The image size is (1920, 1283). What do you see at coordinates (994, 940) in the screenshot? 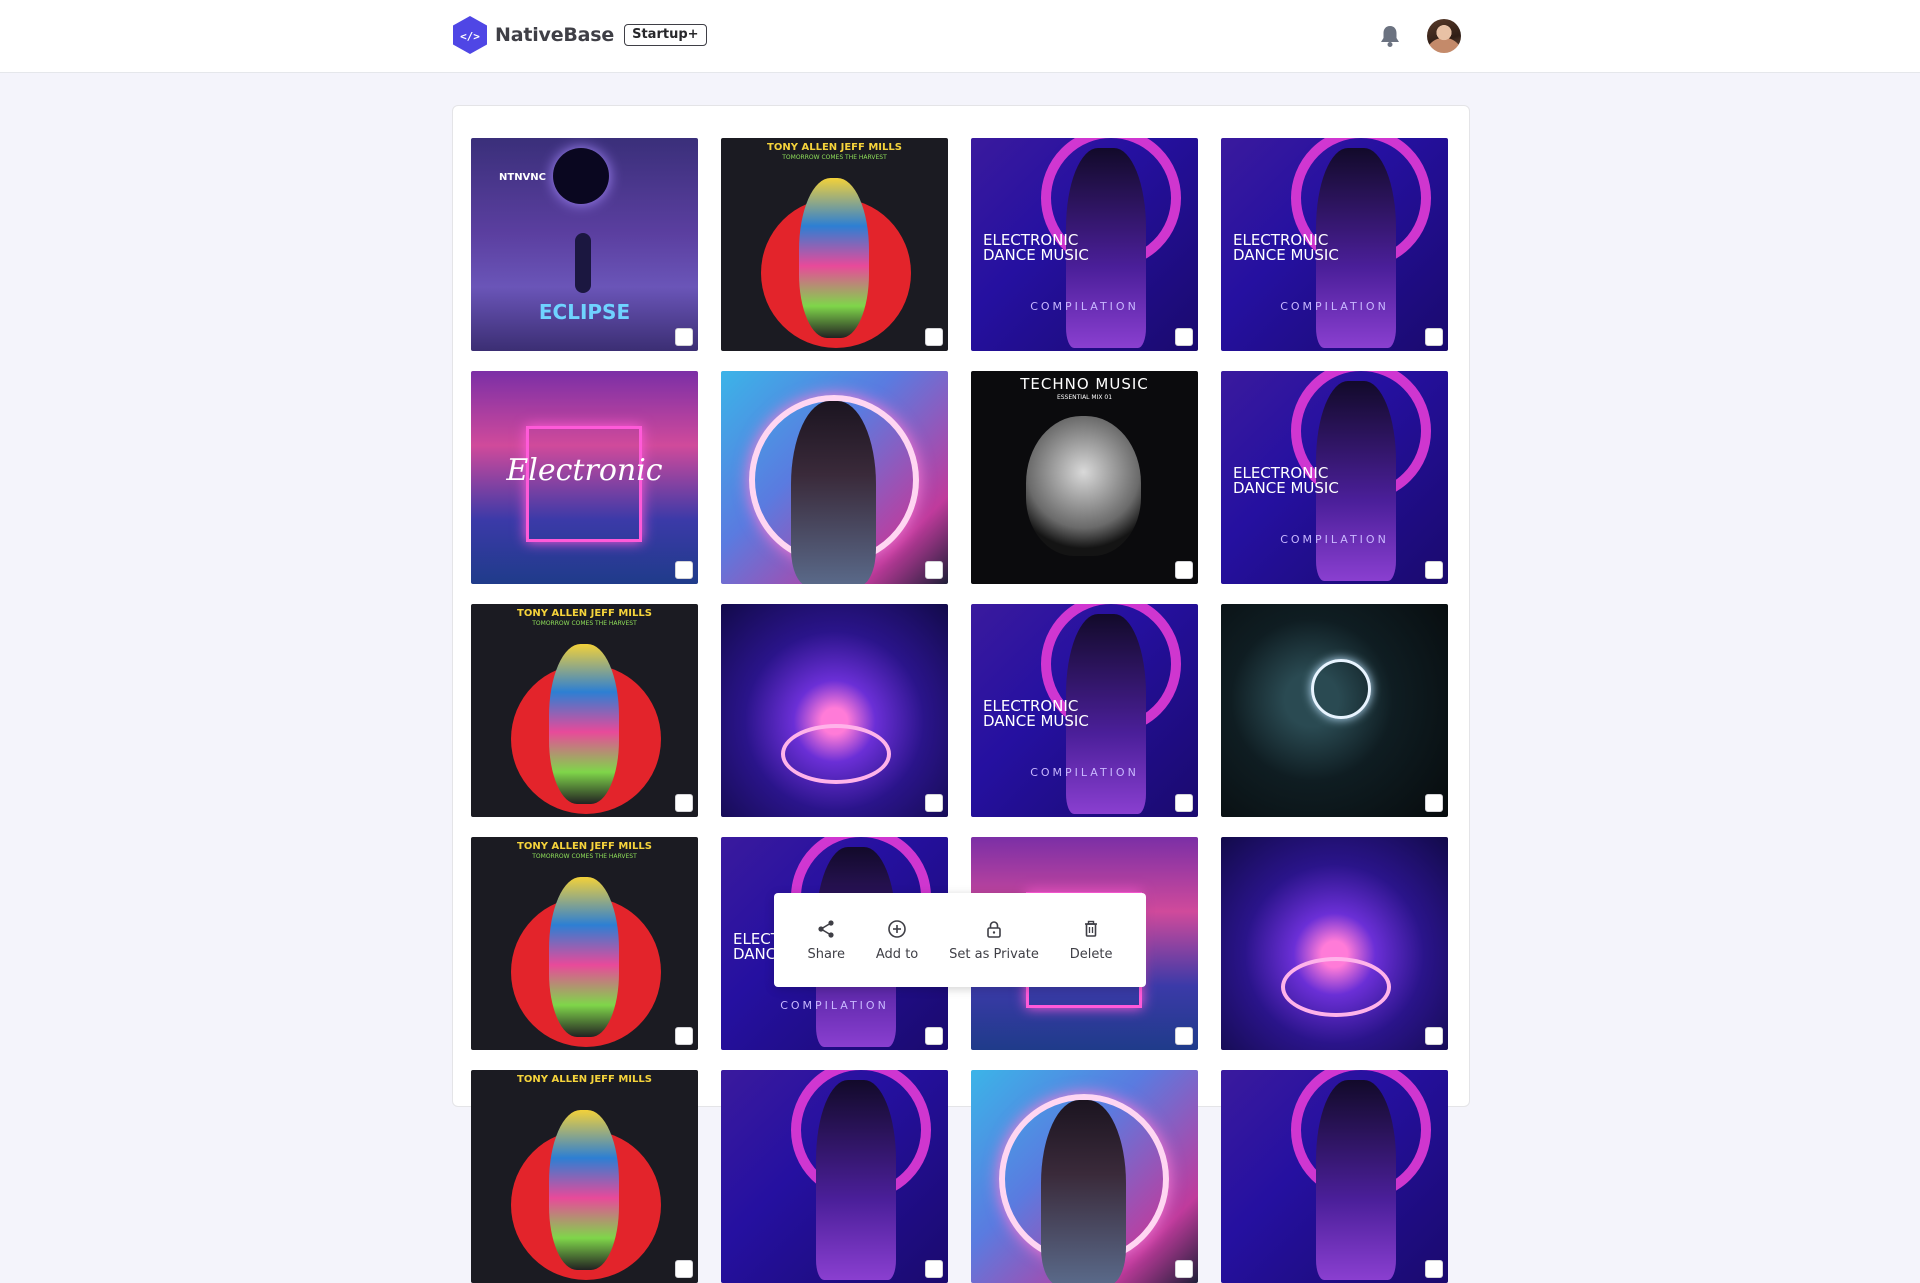
I see `set-private-button: Set as Private` at bounding box center [994, 940].